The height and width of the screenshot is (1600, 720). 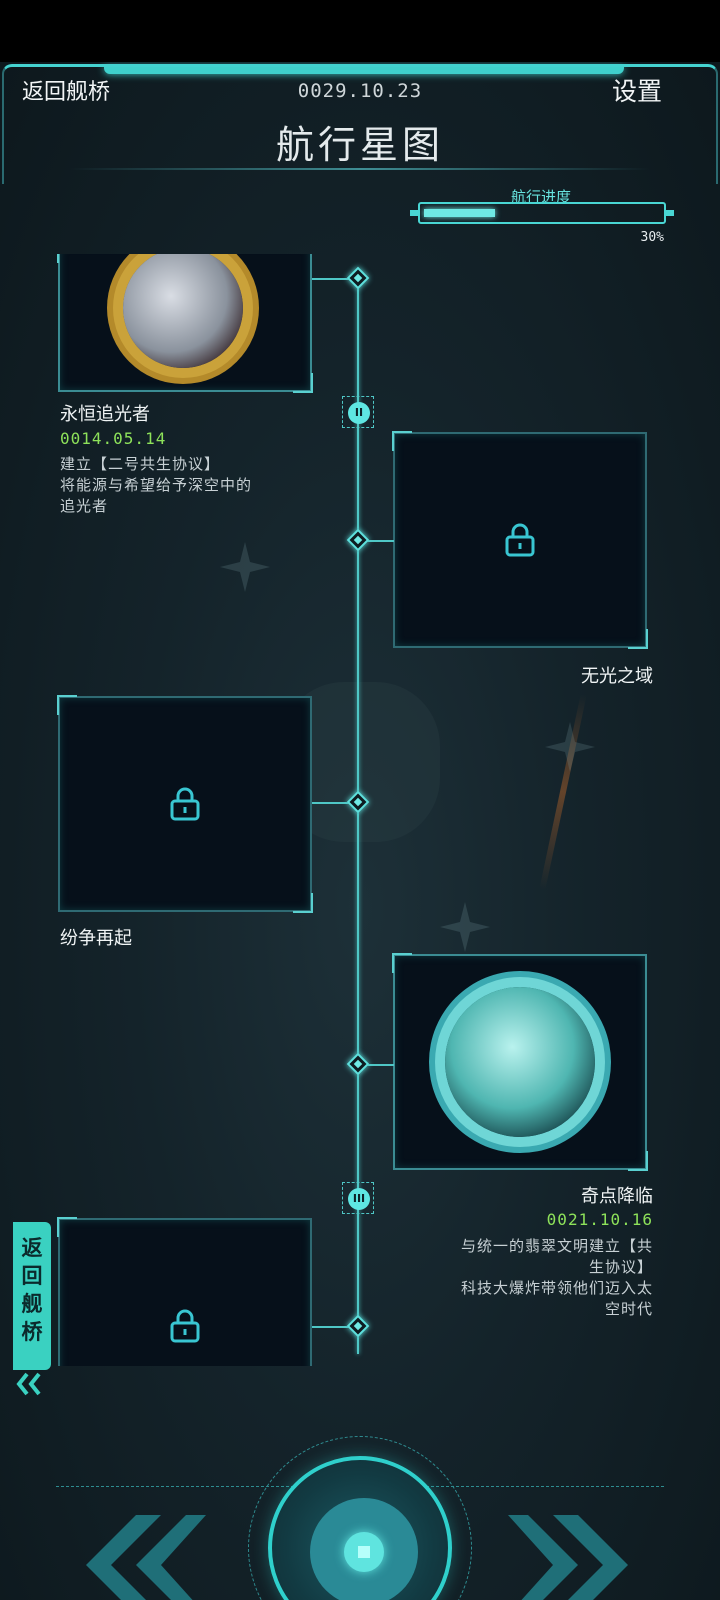 What do you see at coordinates (360, 31) in the screenshot?
I see `status-bar-area` at bounding box center [360, 31].